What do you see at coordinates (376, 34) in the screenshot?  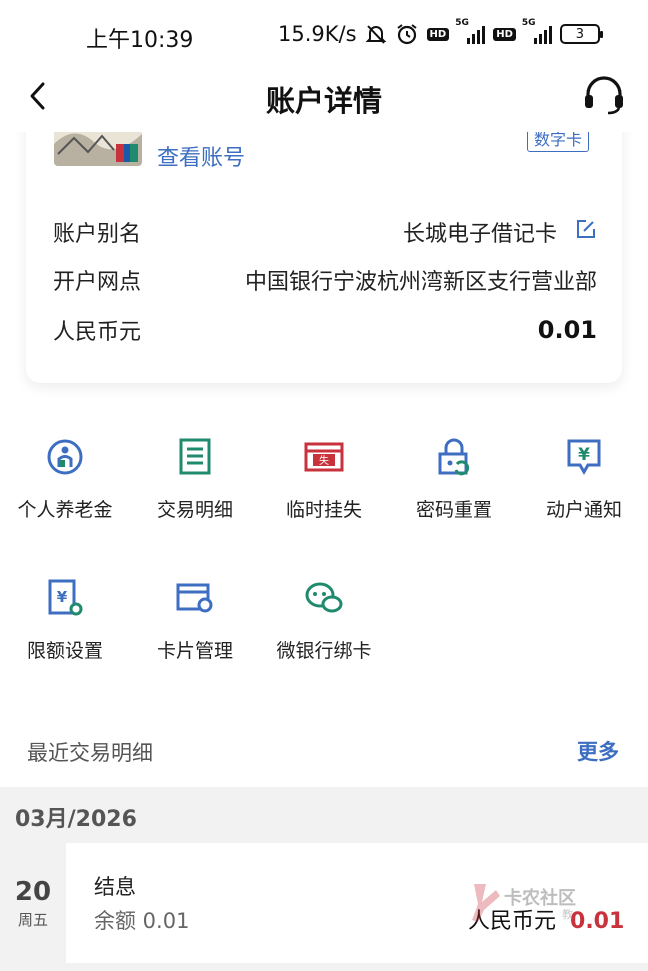 I see `bell-muted-icon` at bounding box center [376, 34].